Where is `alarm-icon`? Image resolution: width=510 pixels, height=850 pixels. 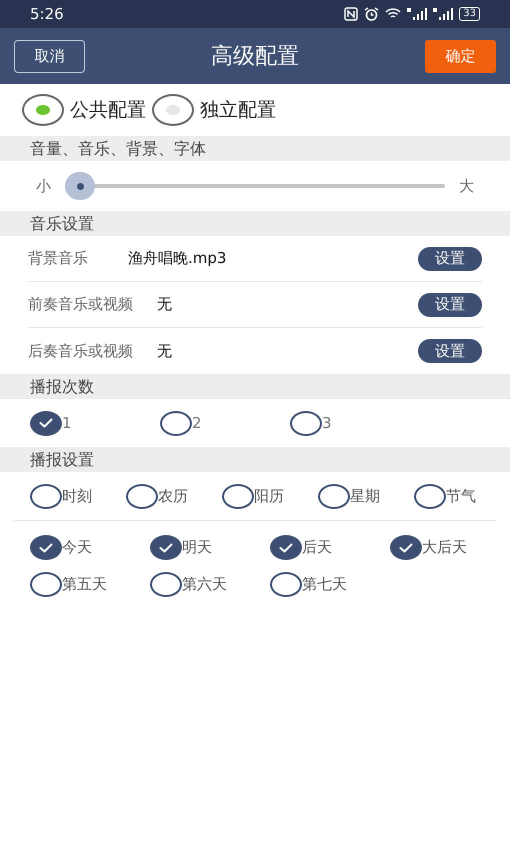 alarm-icon is located at coordinates (372, 14).